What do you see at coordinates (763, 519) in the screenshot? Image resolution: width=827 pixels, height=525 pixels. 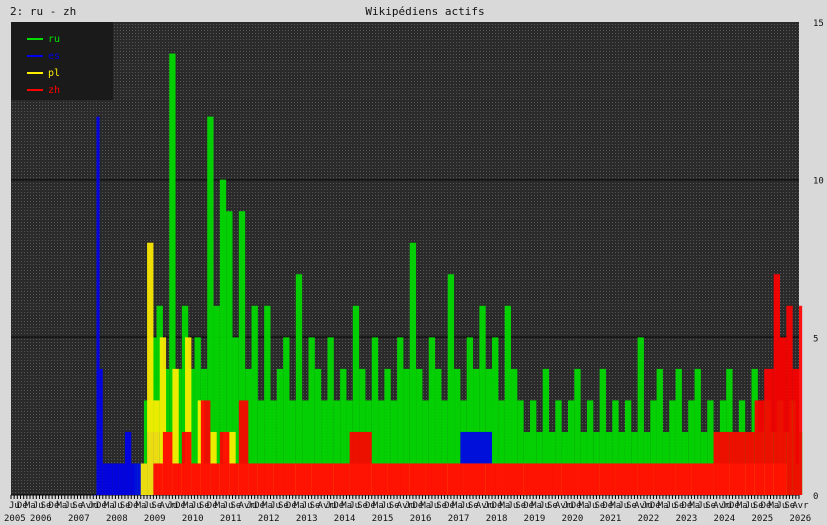 I see `x-year-label: 2025` at bounding box center [763, 519].